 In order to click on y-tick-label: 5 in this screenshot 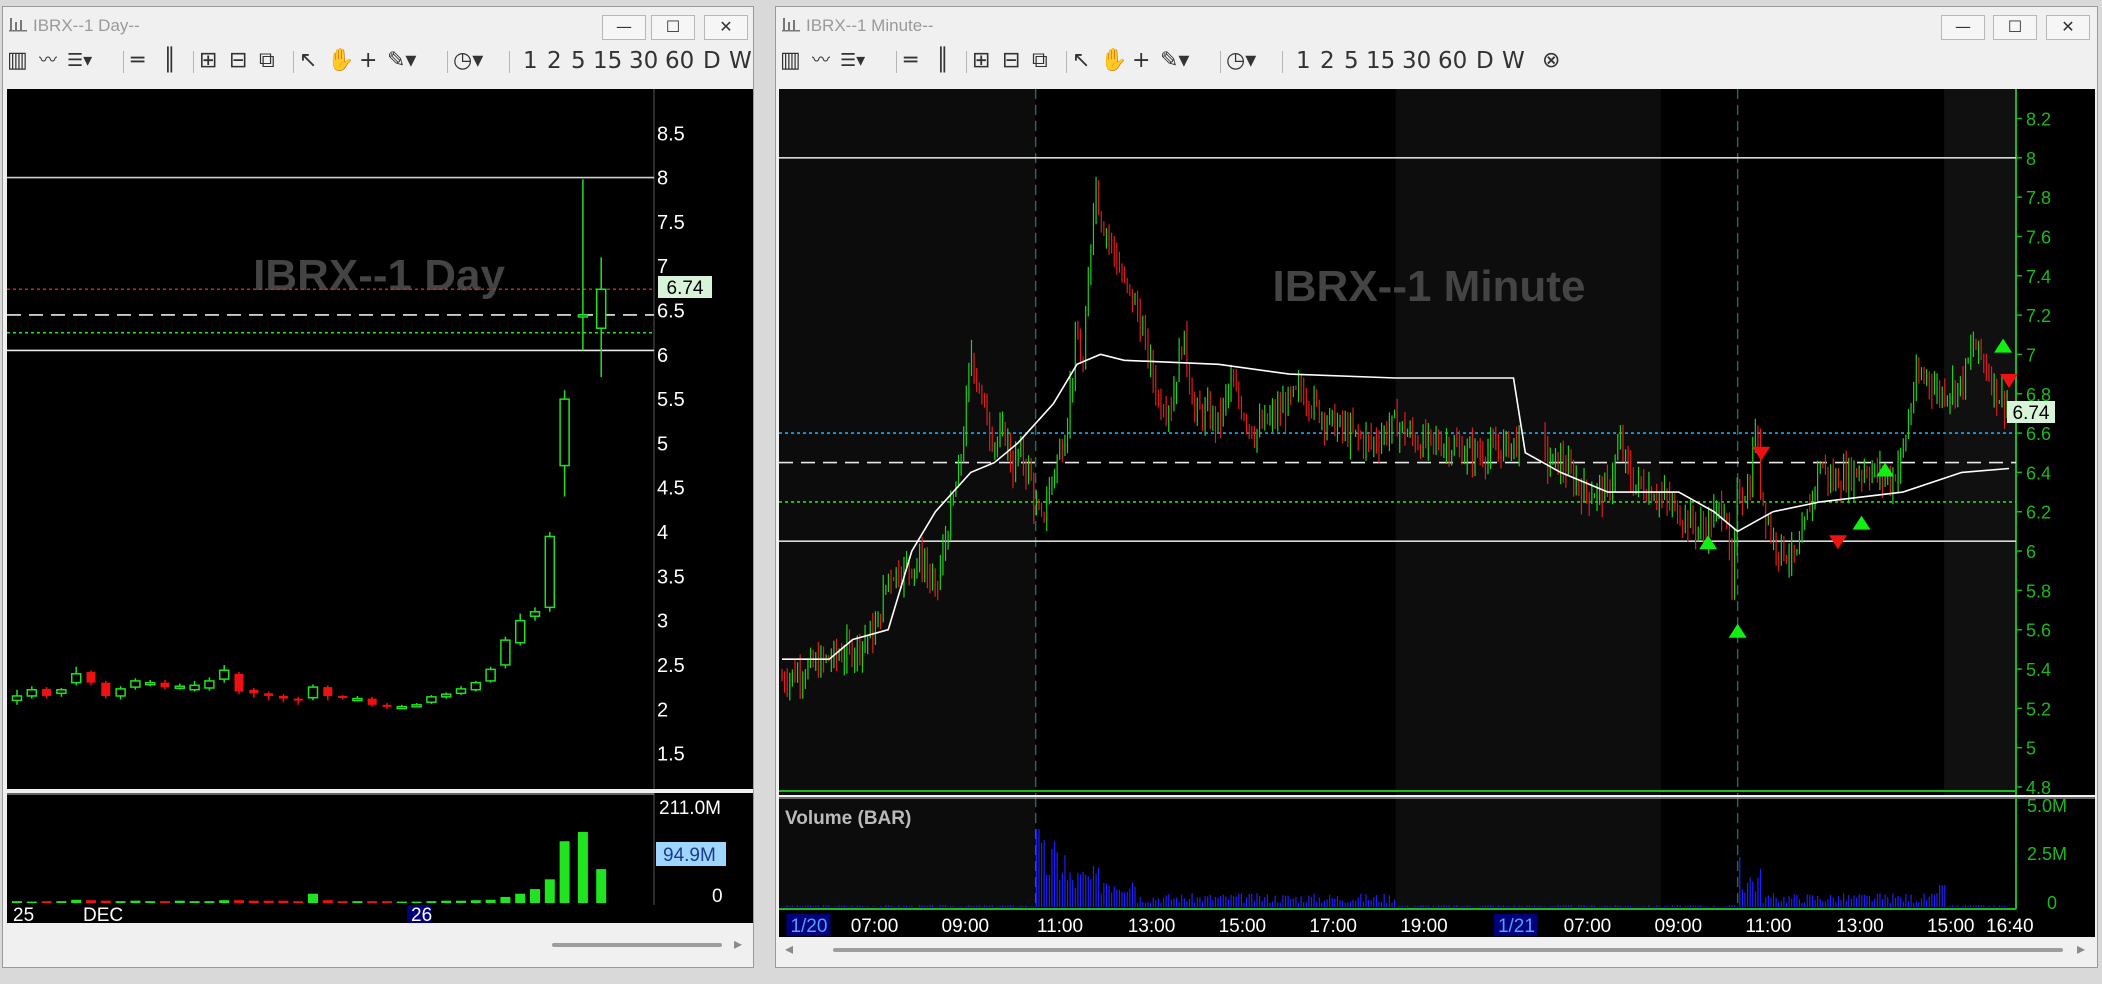, I will do `click(662, 444)`.